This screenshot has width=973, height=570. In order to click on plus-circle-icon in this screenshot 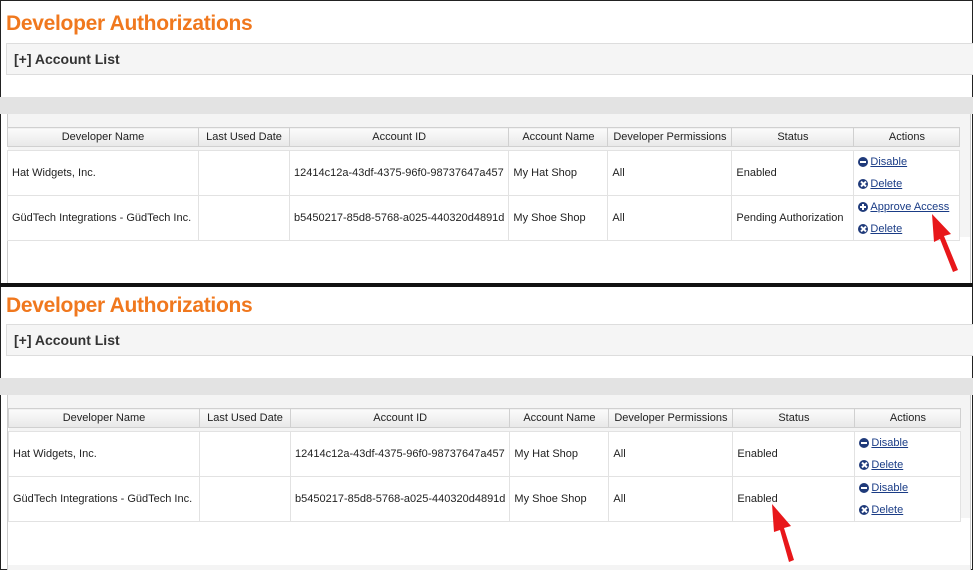, I will do `click(863, 207)`.